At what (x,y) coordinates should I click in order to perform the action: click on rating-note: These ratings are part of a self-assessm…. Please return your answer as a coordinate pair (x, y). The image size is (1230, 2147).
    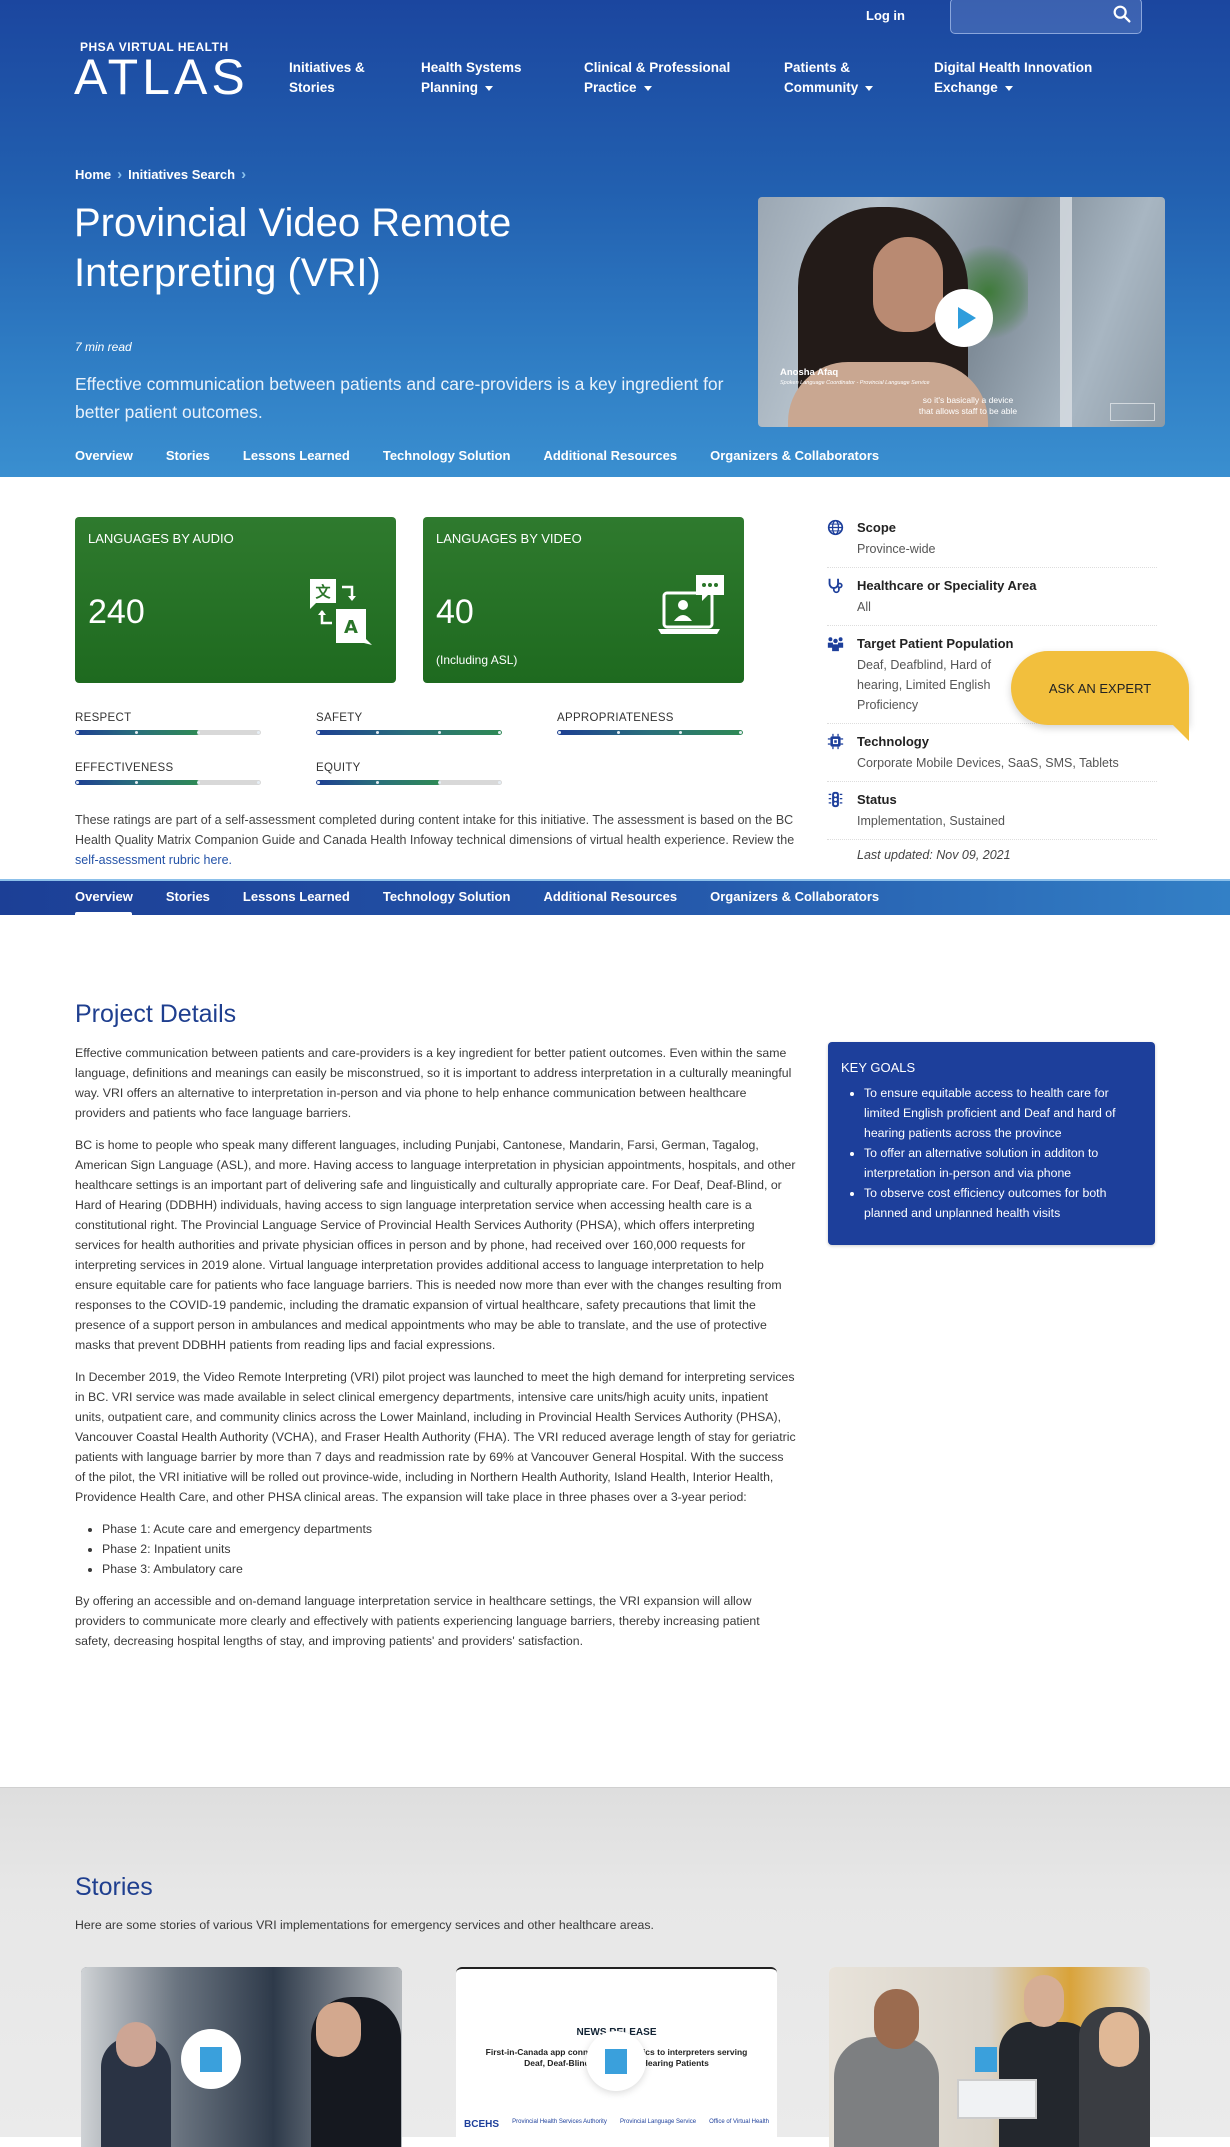
    Looking at the image, I should click on (440, 840).